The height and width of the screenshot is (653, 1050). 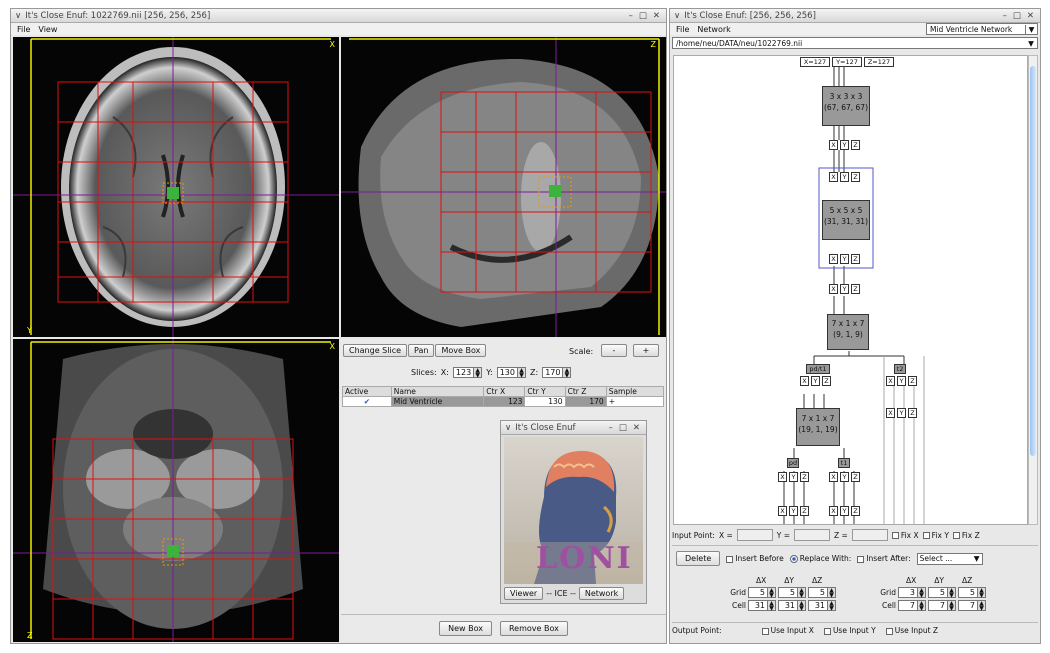 What do you see at coordinates (818, 369) in the screenshot?
I see `branch-tag-pd-t1: pd/t1` at bounding box center [818, 369].